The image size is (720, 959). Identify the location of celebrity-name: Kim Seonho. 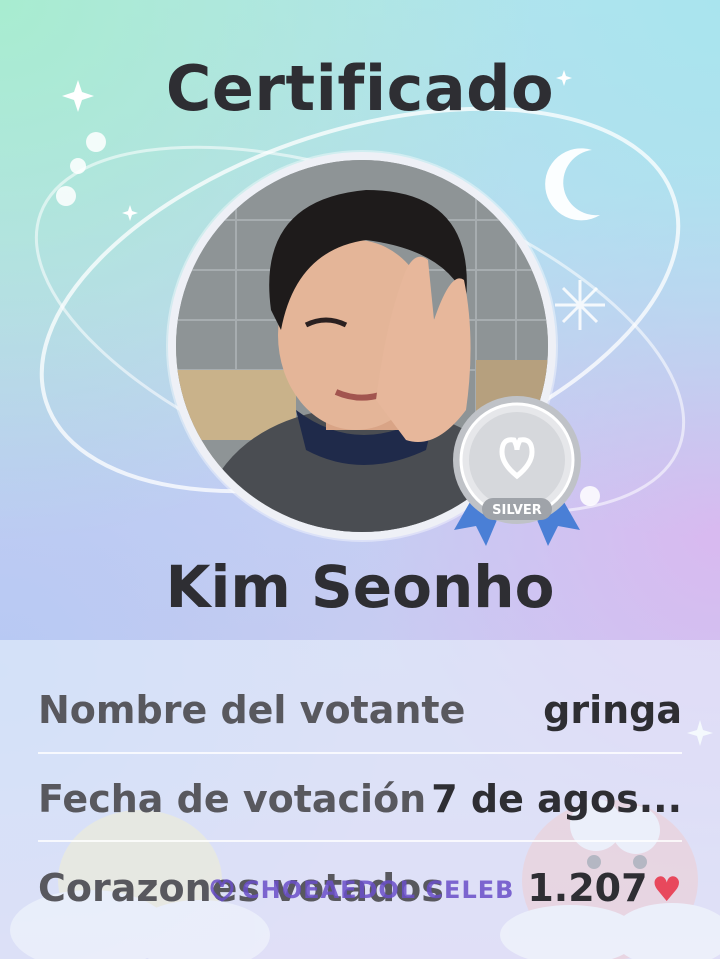
(360, 587).